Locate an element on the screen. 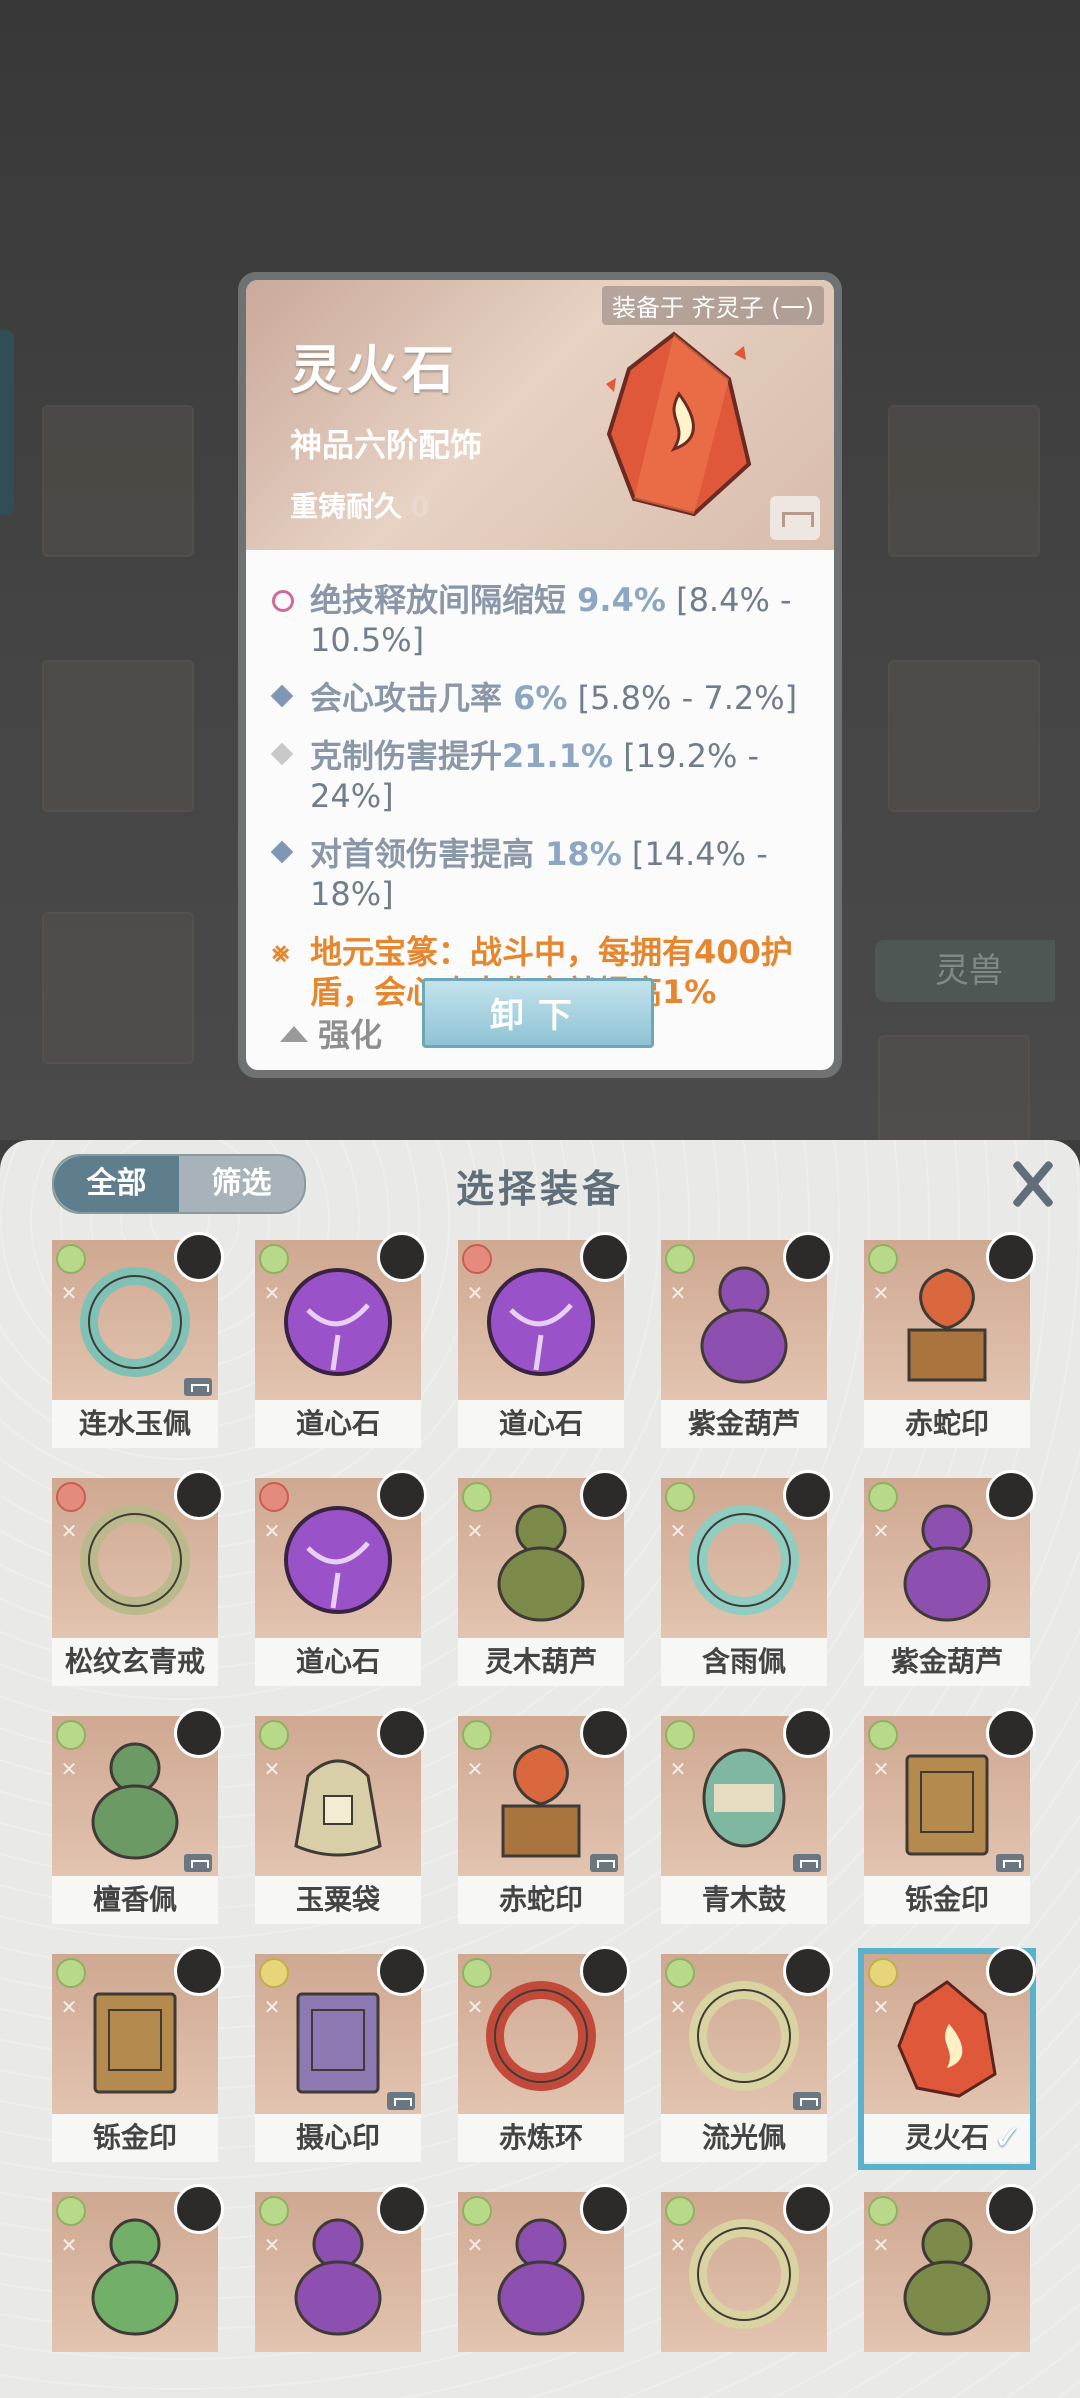 This screenshot has width=1080, height=2398. equipment-name: 铄金印 is located at coordinates (135, 2138).